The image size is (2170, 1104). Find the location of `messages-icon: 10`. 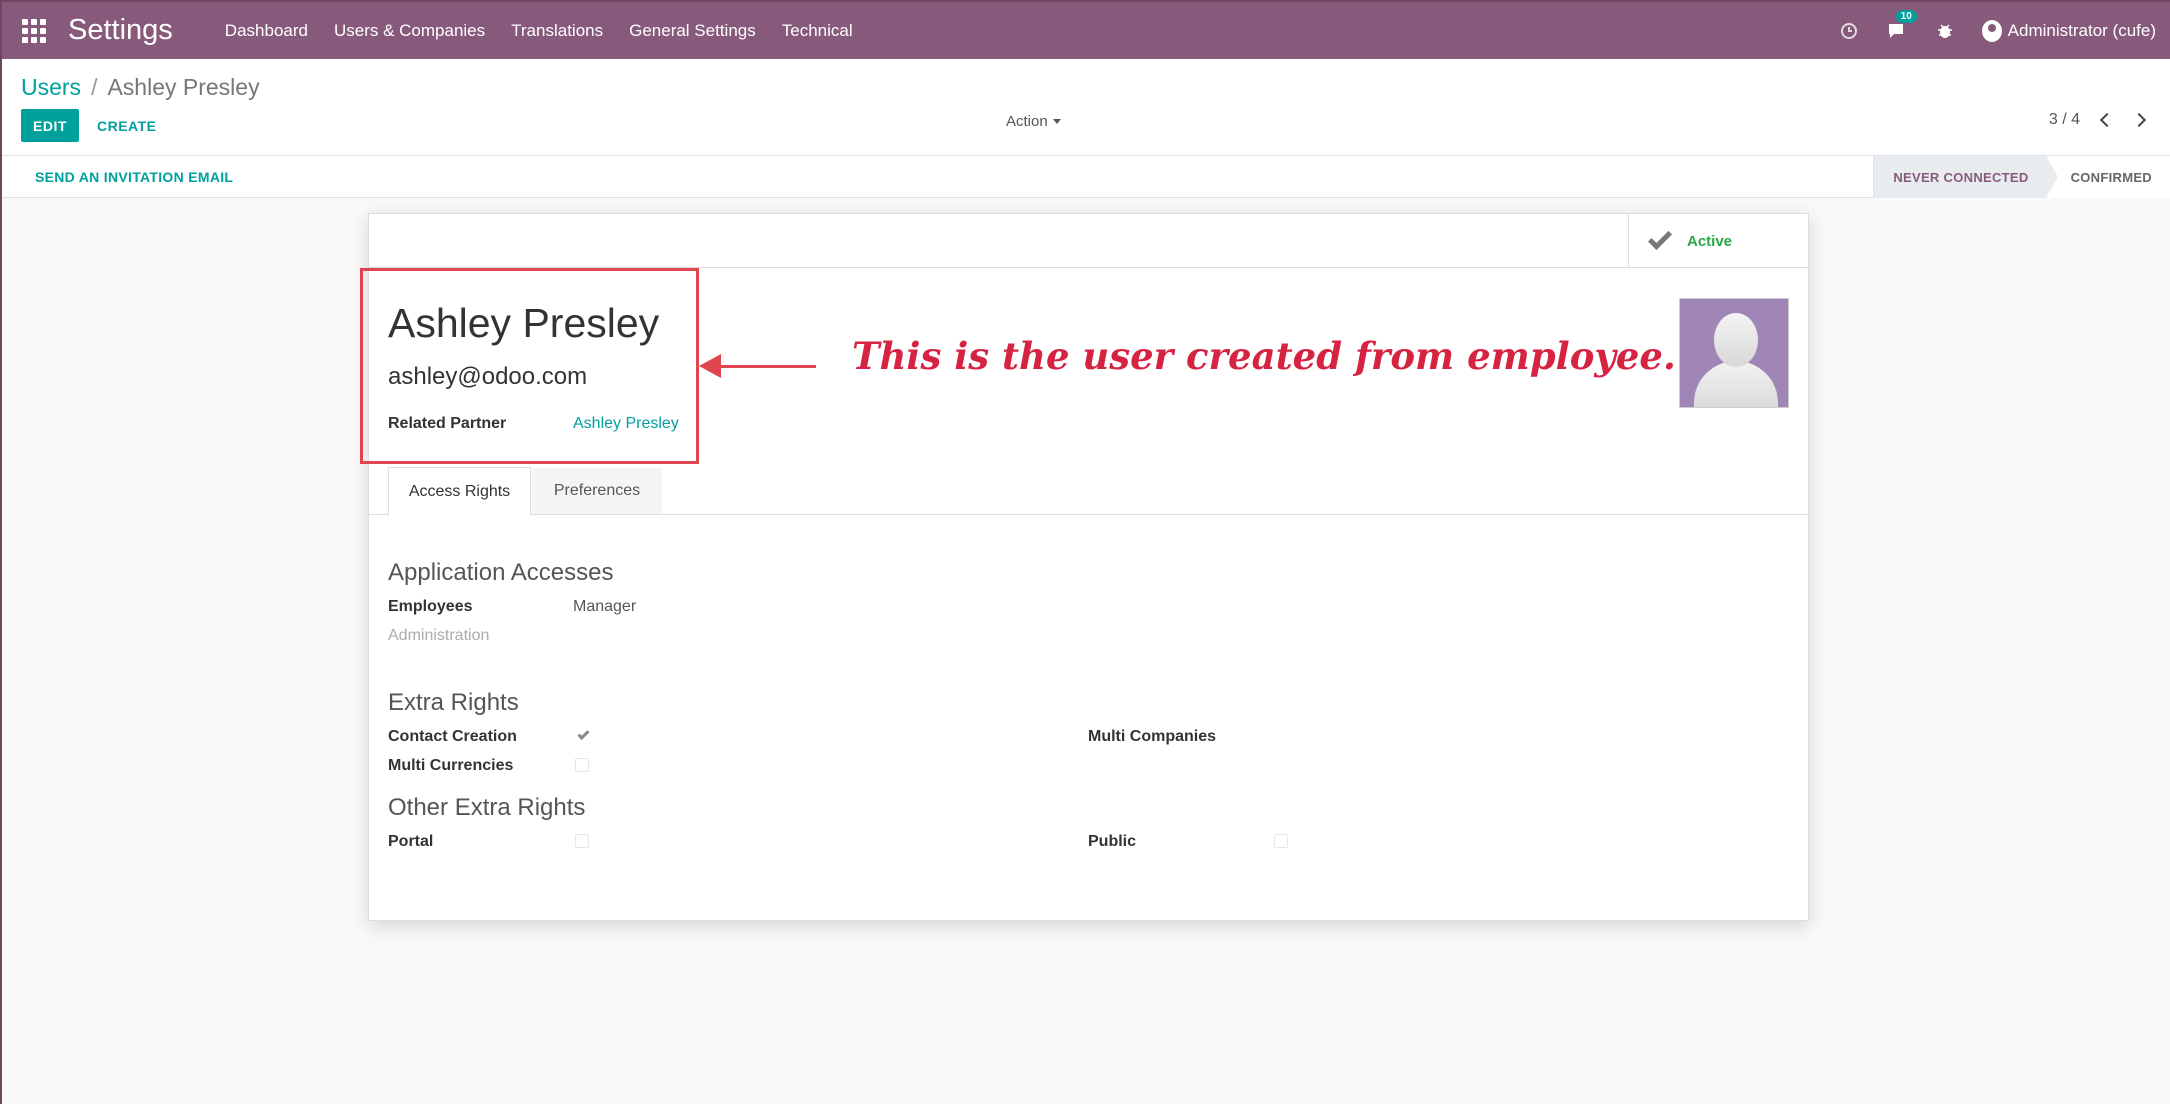

messages-icon: 10 is located at coordinates (1901, 25).